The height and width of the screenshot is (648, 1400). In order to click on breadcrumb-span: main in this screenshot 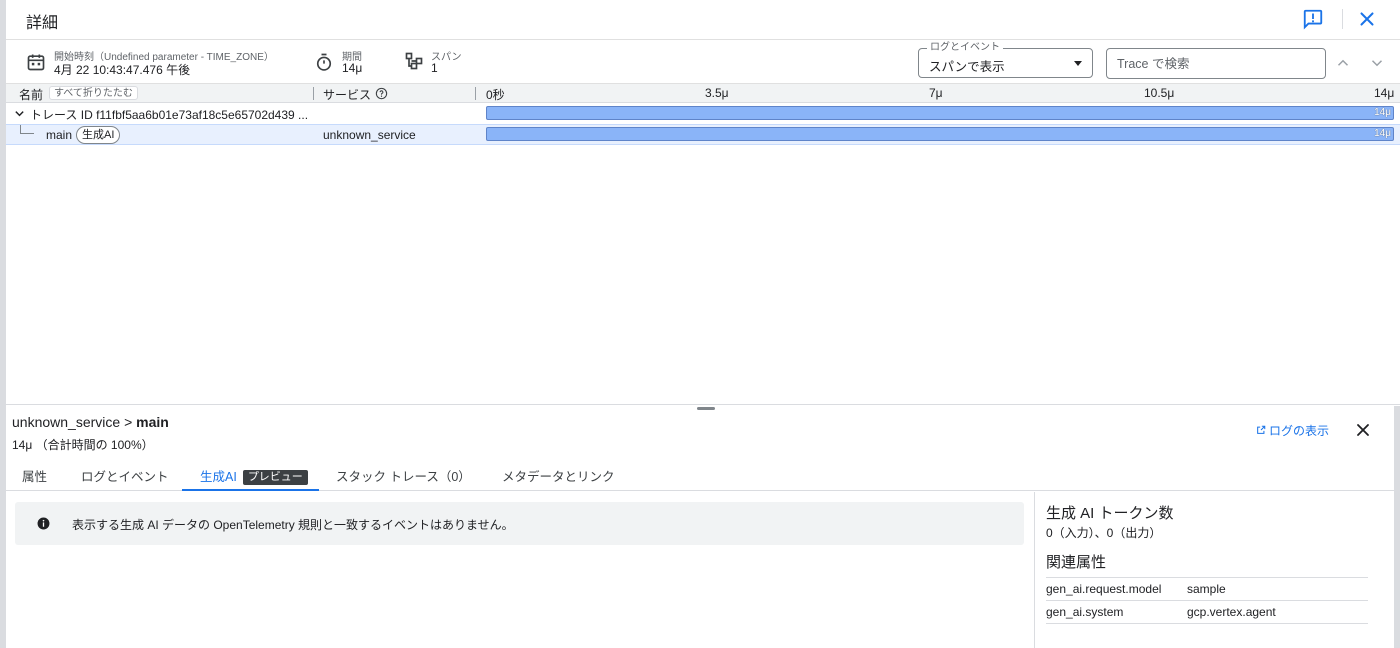, I will do `click(152, 422)`.